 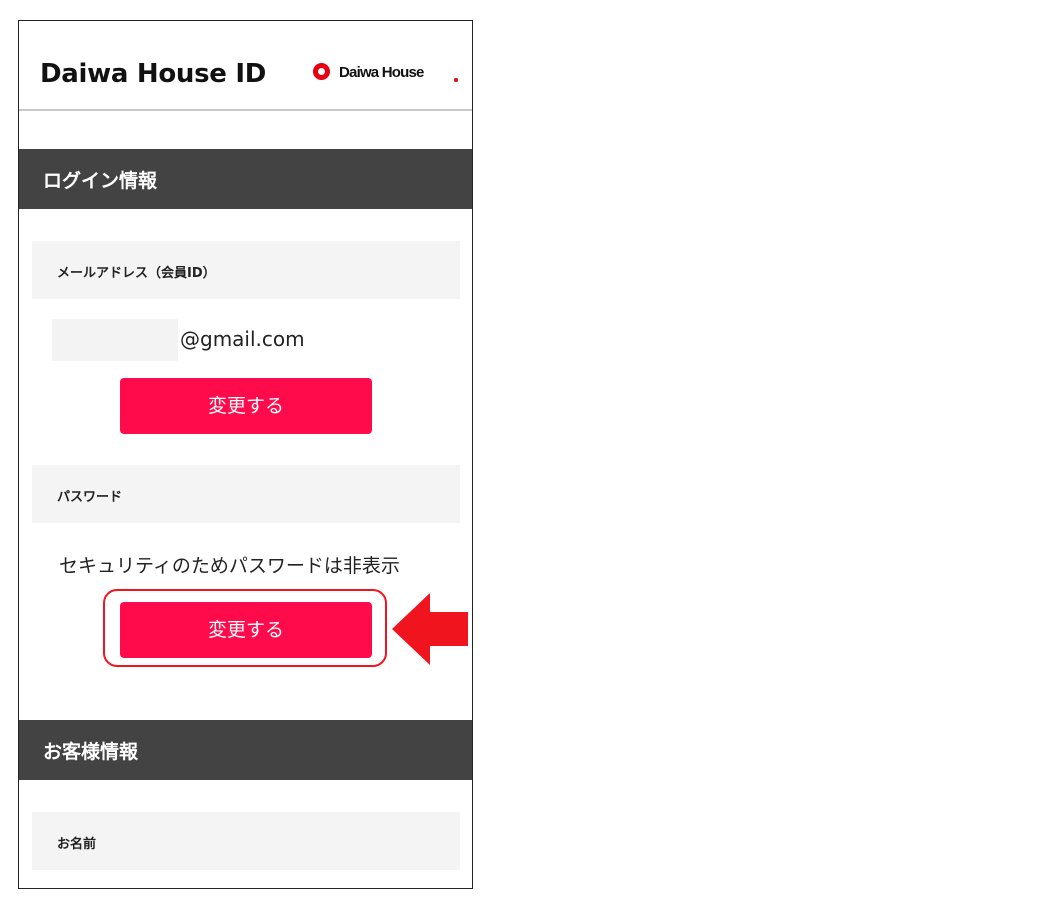 What do you see at coordinates (245, 628) in the screenshot?
I see `annotation-highlight-box` at bounding box center [245, 628].